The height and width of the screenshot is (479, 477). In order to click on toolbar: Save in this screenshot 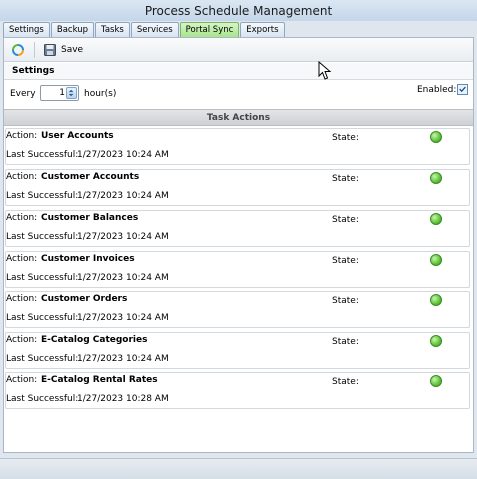, I will do `click(238, 50)`.